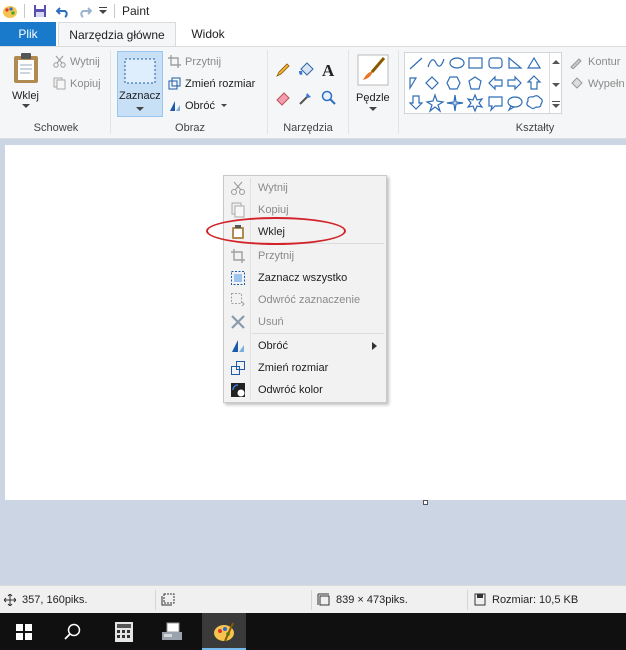  Describe the element at coordinates (203, 62) in the screenshot. I see `crop-button: Przytnij` at that location.